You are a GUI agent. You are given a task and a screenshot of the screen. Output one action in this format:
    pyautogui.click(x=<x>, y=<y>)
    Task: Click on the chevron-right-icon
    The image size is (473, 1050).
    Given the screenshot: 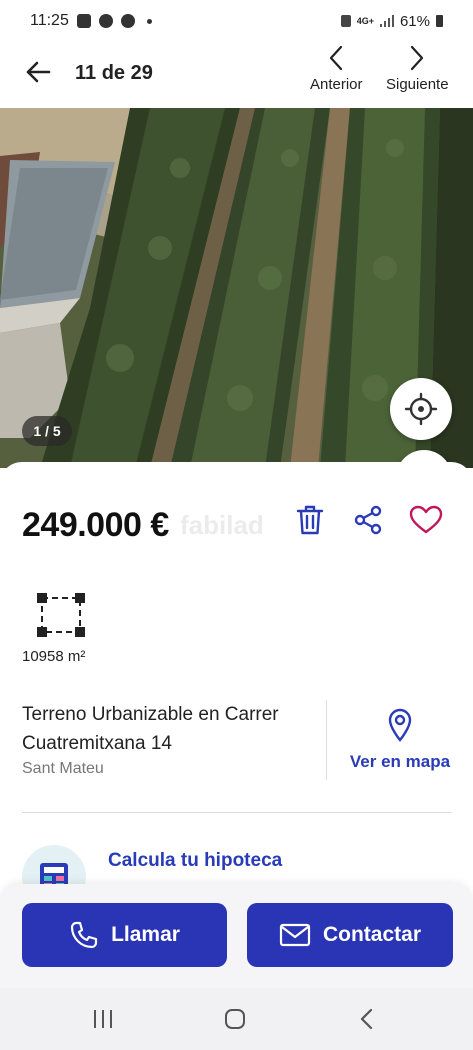 What is the action you would take?
    pyautogui.click(x=417, y=58)
    